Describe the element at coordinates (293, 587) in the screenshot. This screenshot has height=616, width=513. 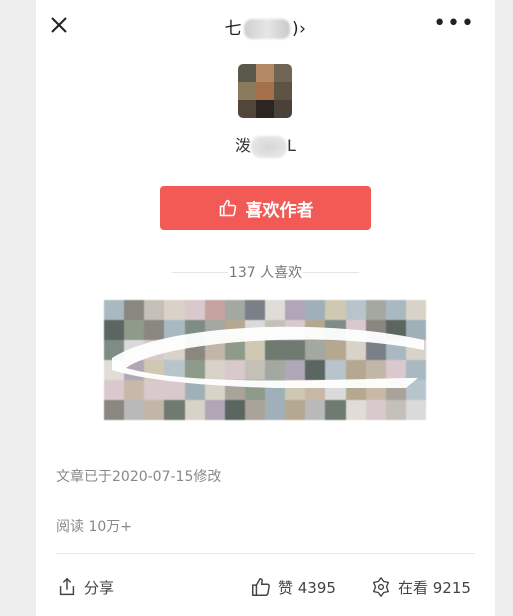
I see `like-article-button: 赞 4395` at that location.